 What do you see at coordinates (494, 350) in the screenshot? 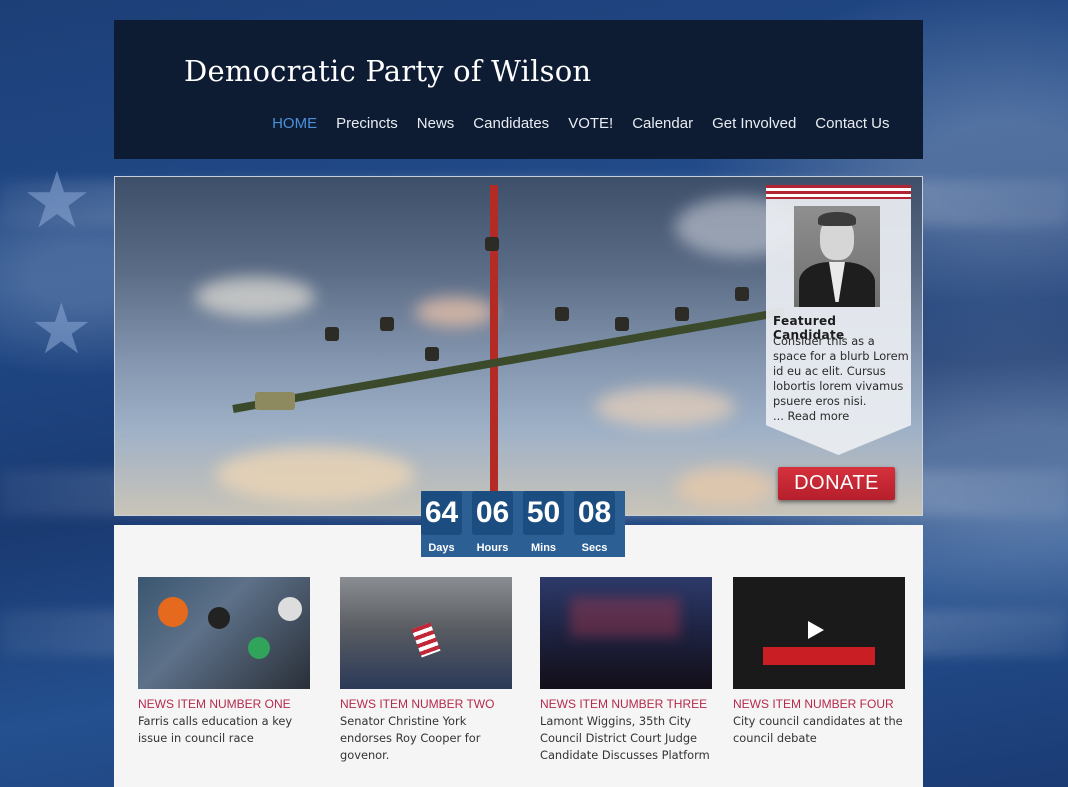
I see `whirligig-pole` at bounding box center [494, 350].